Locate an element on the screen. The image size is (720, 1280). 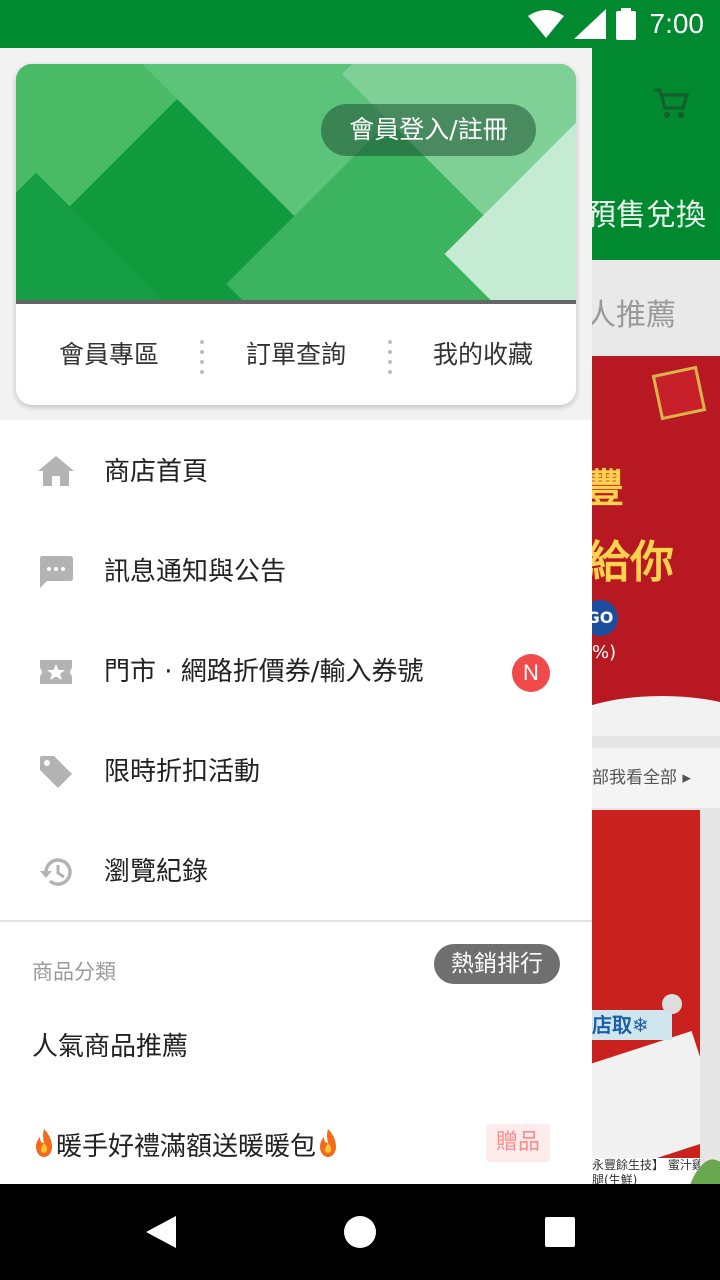
battery-icon is located at coordinates (625, 24).